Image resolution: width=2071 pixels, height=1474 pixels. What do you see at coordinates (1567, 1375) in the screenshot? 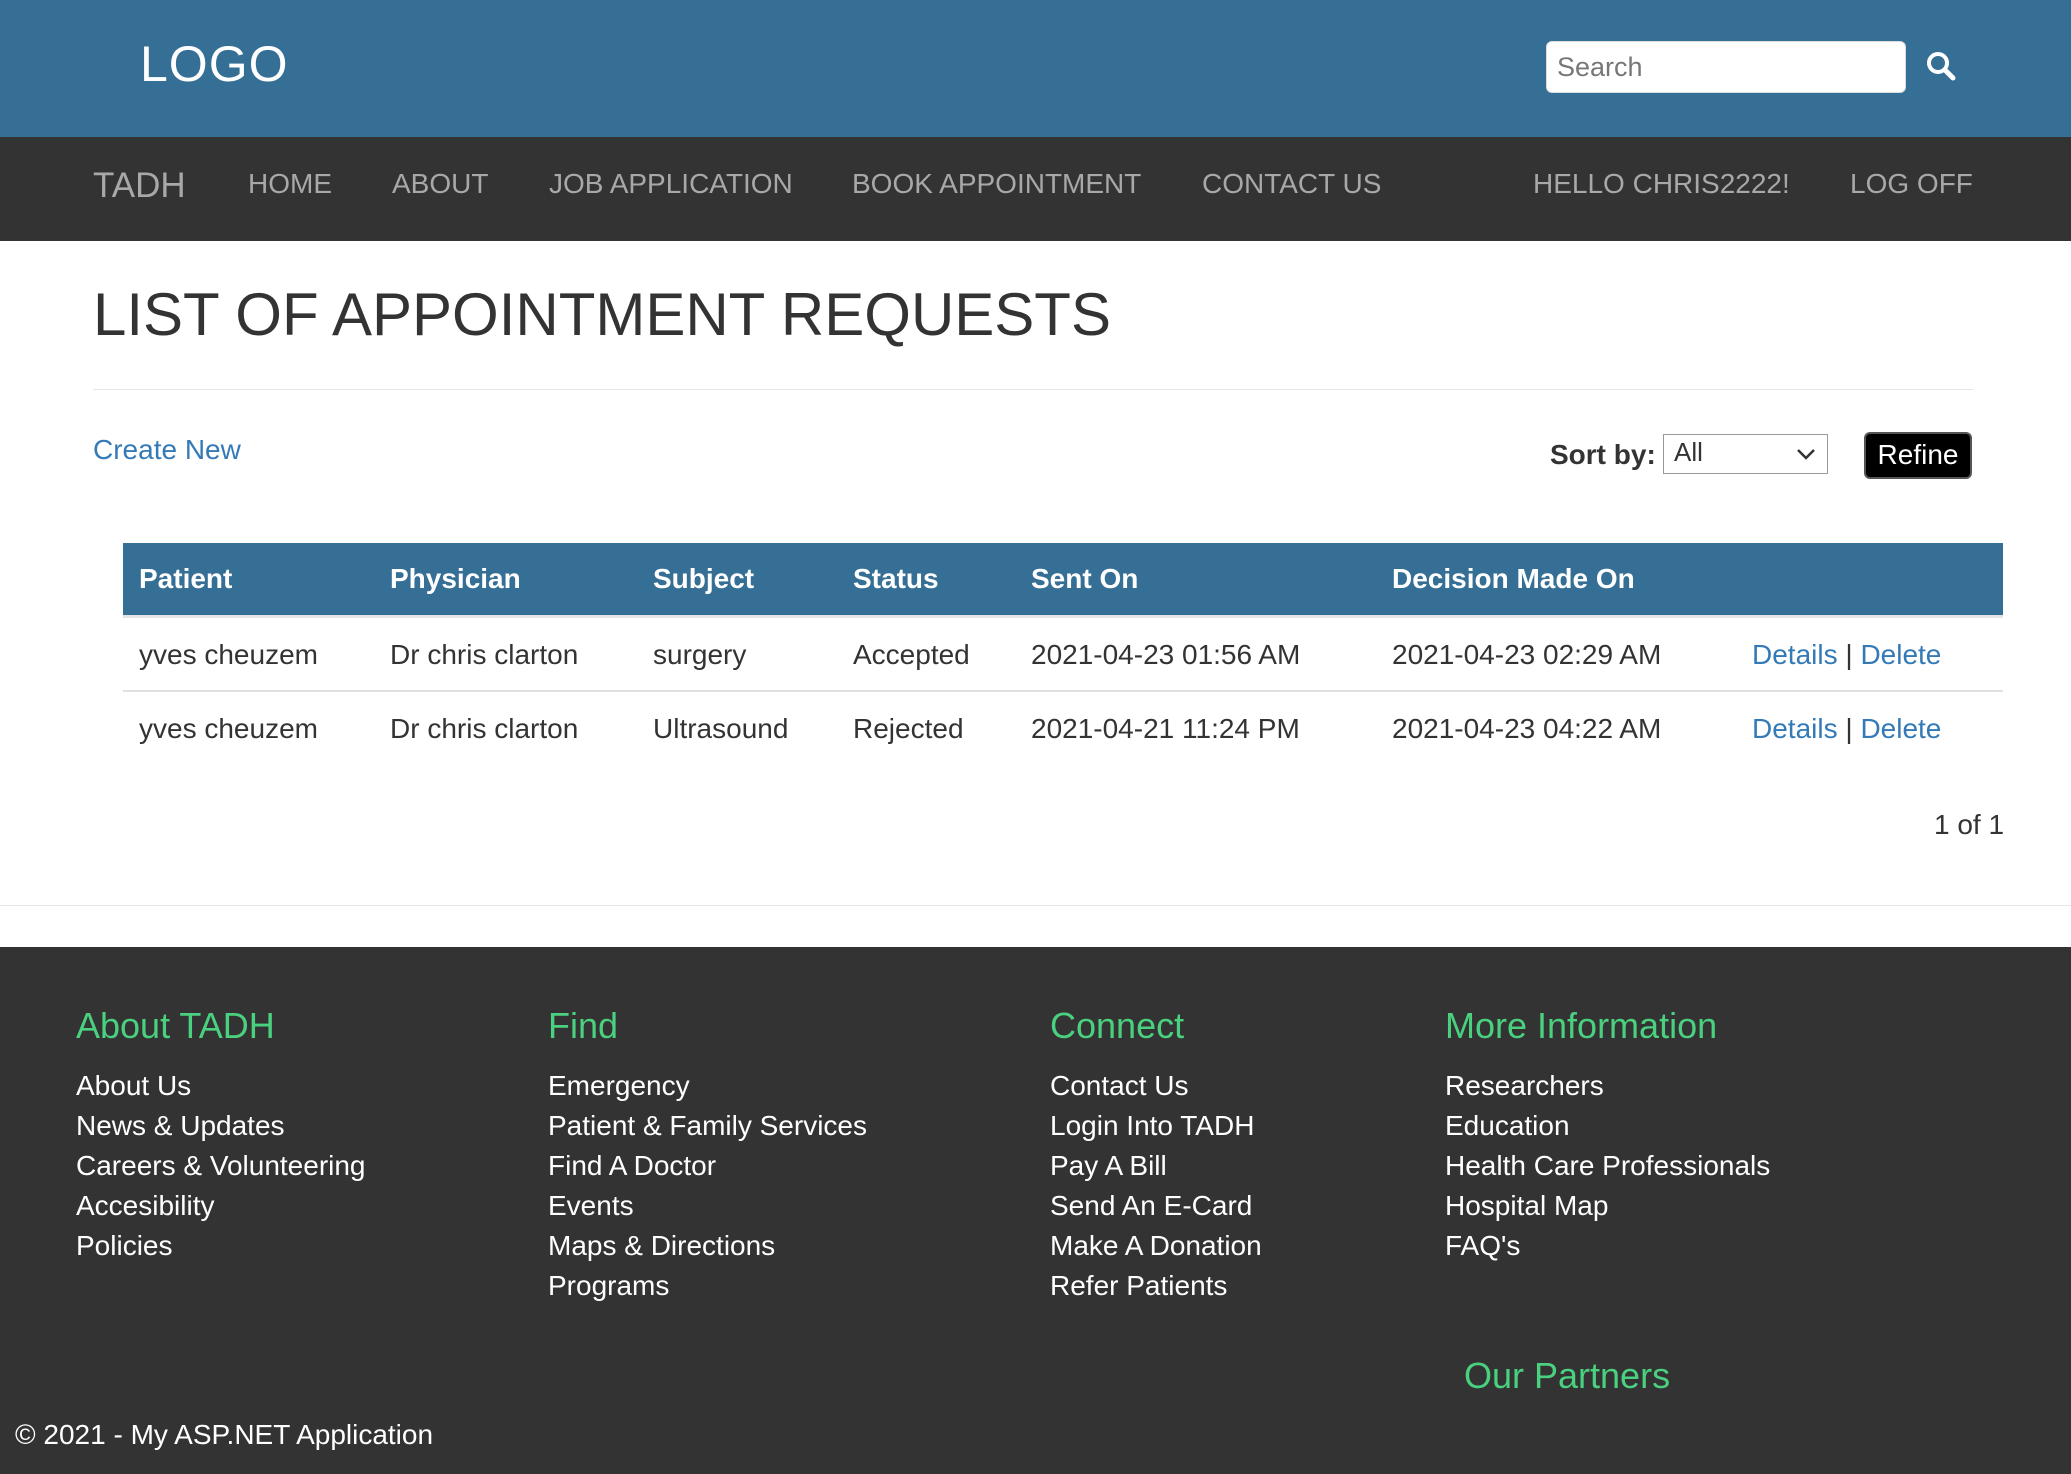
I see `footer-heading-partners: Our Partners` at bounding box center [1567, 1375].